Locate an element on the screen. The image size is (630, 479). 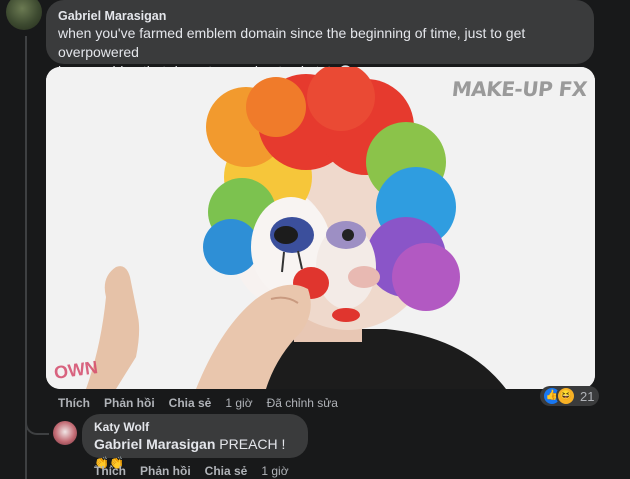
reply-share-button: Chia sẻ is located at coordinates (226, 471).